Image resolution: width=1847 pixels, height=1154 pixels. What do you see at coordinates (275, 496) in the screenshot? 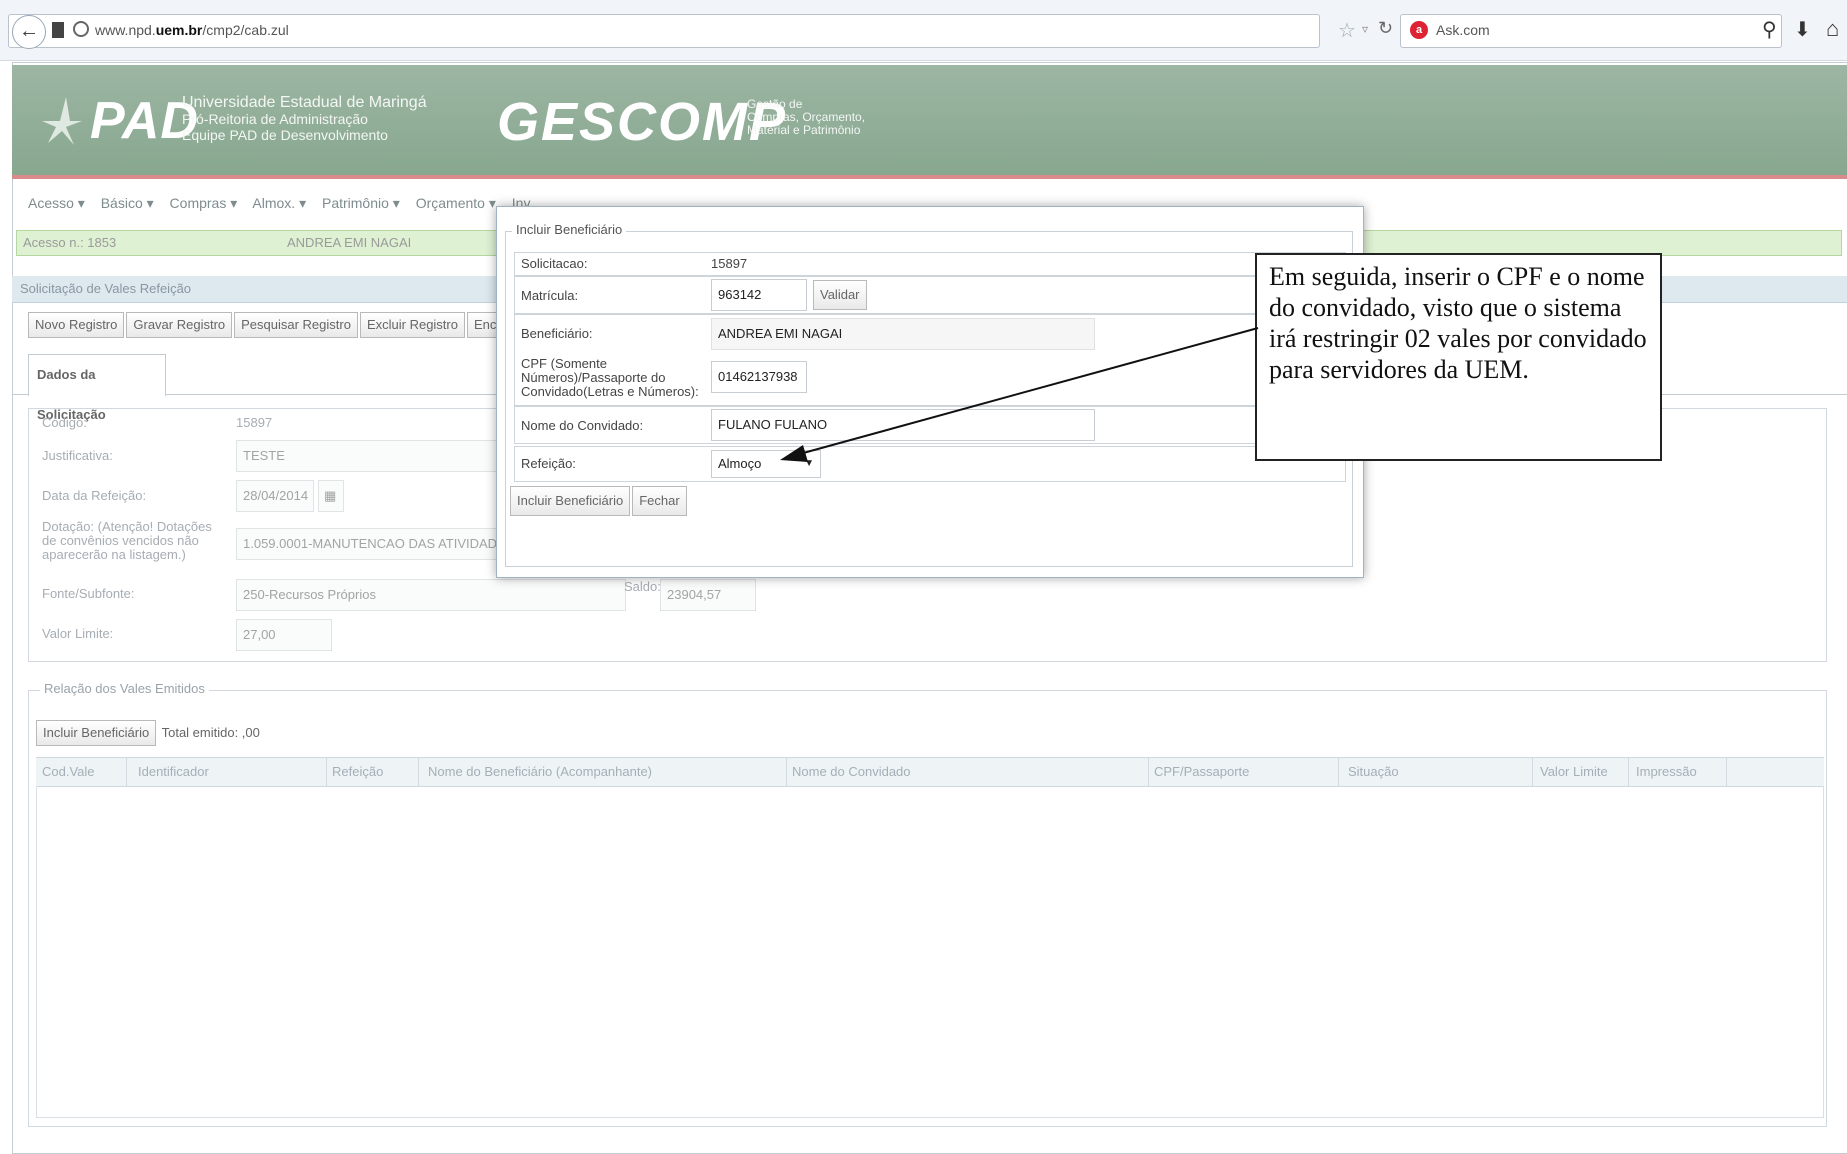
I see `data-refeicao-field: 28/04/2014` at bounding box center [275, 496].